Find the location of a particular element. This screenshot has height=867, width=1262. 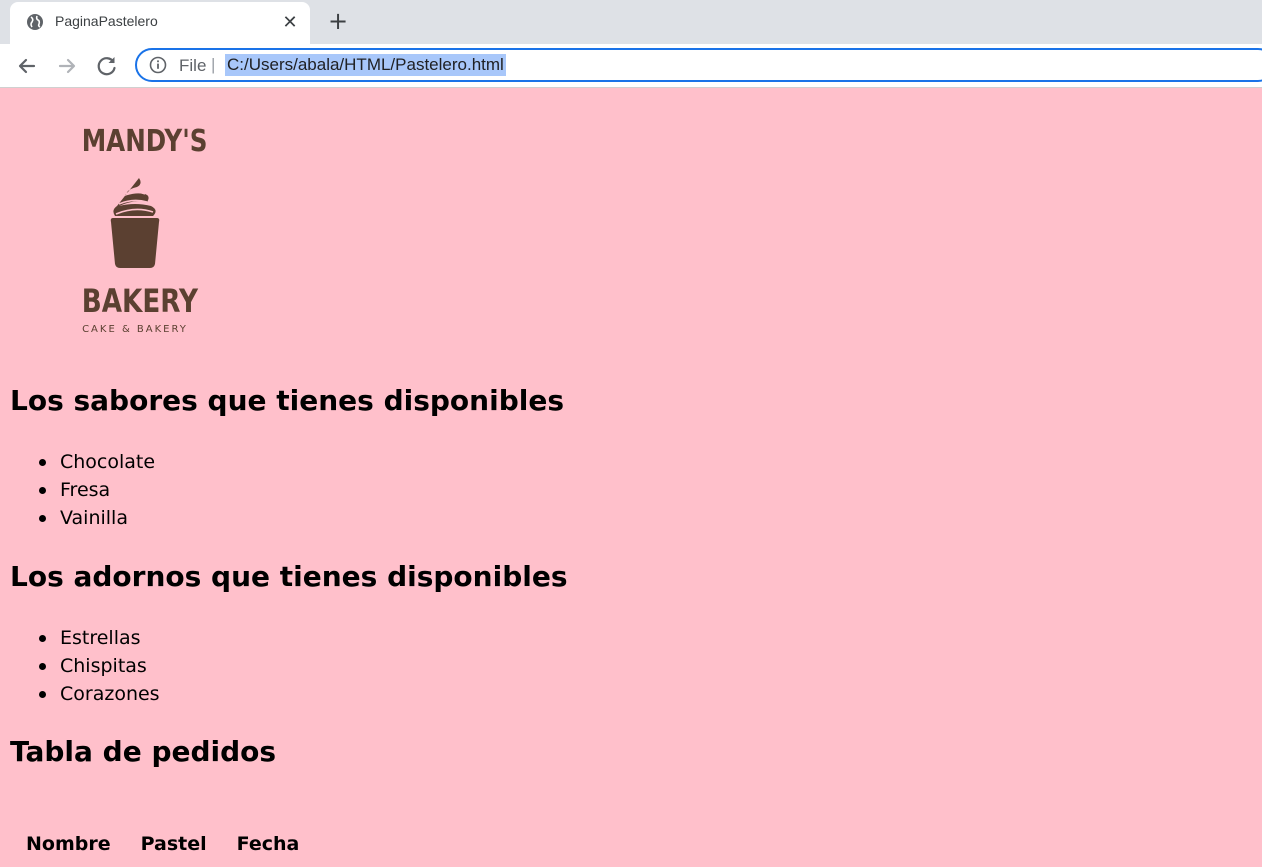

list-item: Estrellas is located at coordinates (80, 638).